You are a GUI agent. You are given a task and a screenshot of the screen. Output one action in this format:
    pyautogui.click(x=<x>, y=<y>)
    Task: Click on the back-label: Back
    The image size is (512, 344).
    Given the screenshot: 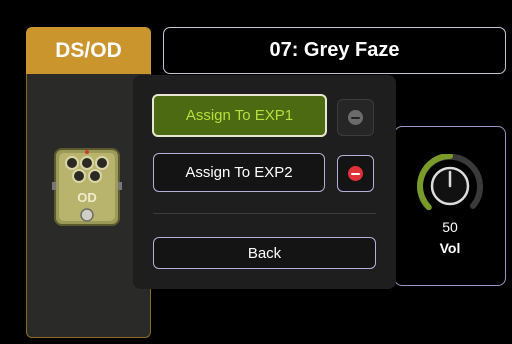 What is the action you would take?
    pyautogui.click(x=264, y=253)
    